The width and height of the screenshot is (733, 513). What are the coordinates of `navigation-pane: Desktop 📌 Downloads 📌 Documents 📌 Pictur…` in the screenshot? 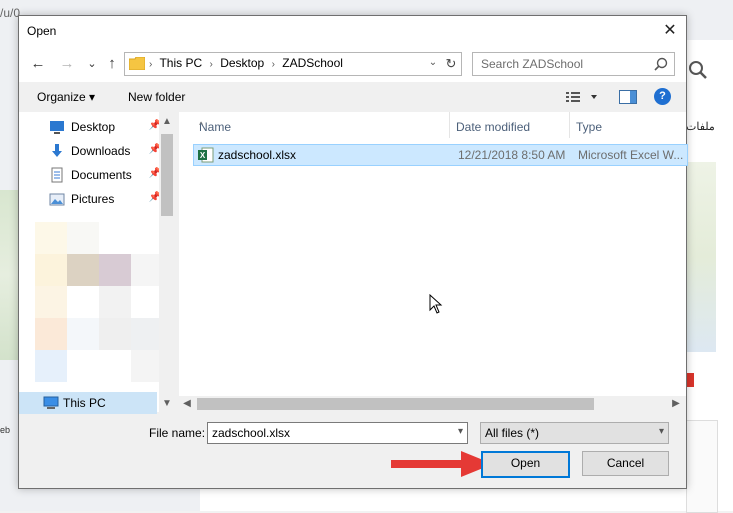 It's located at (97, 263).